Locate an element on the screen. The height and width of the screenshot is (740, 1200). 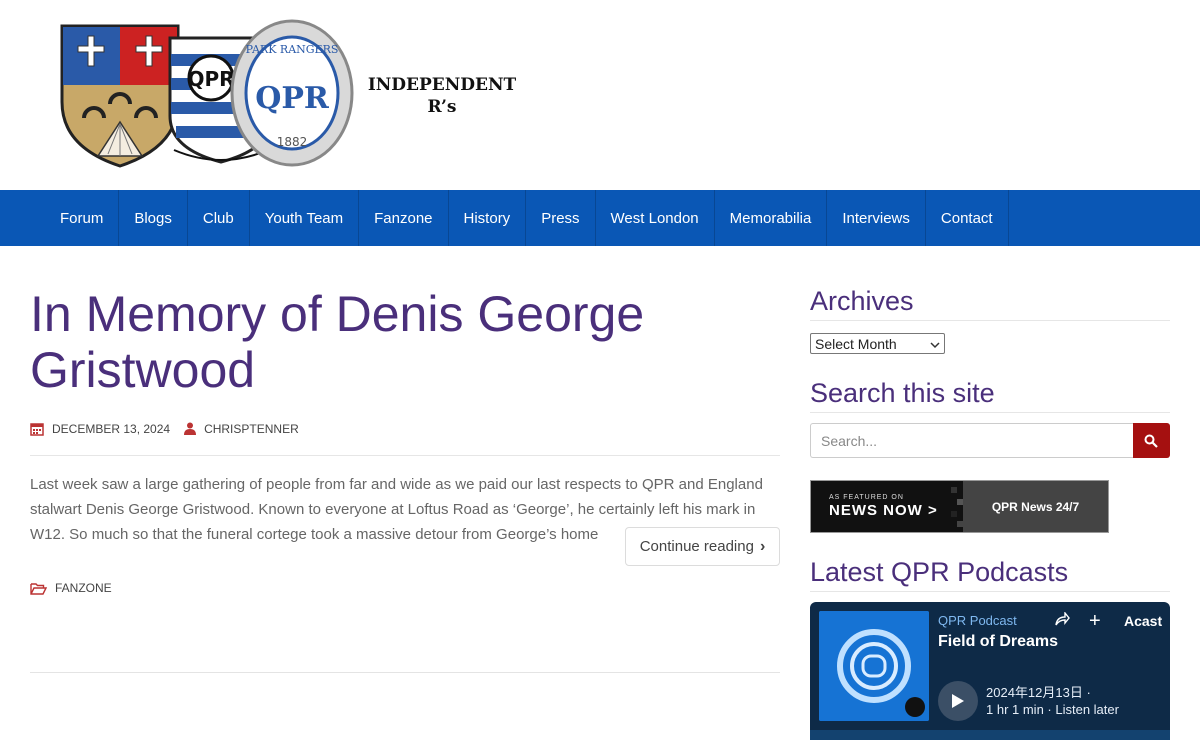
brand-line-1: INDEPENDENT is located at coordinates (442, 85).